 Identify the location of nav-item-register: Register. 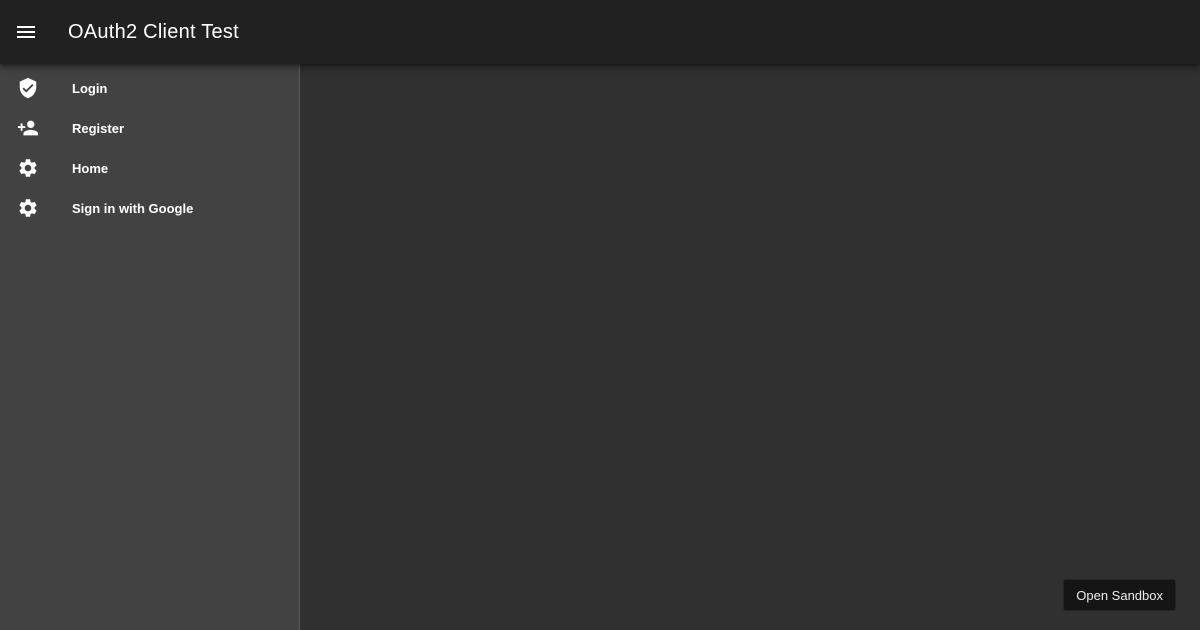
(149, 128).